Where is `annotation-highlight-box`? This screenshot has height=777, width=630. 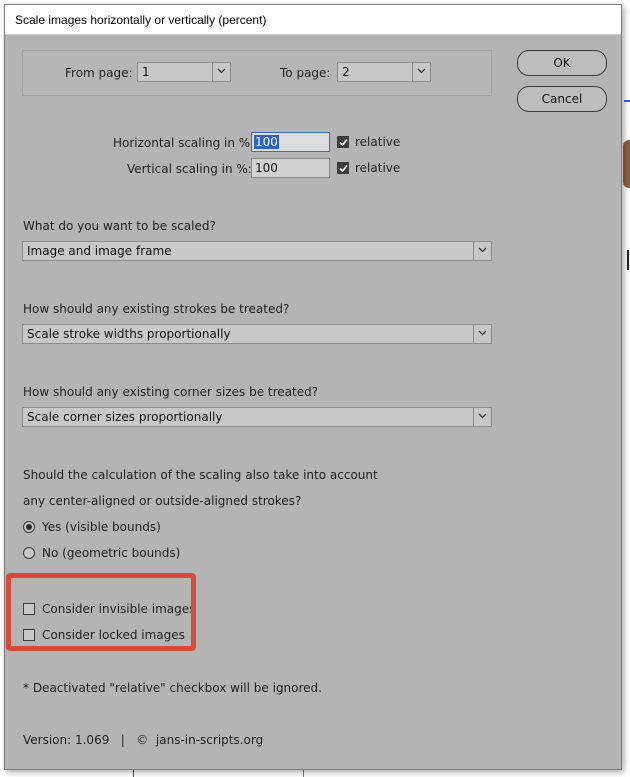 annotation-highlight-box is located at coordinates (101, 612).